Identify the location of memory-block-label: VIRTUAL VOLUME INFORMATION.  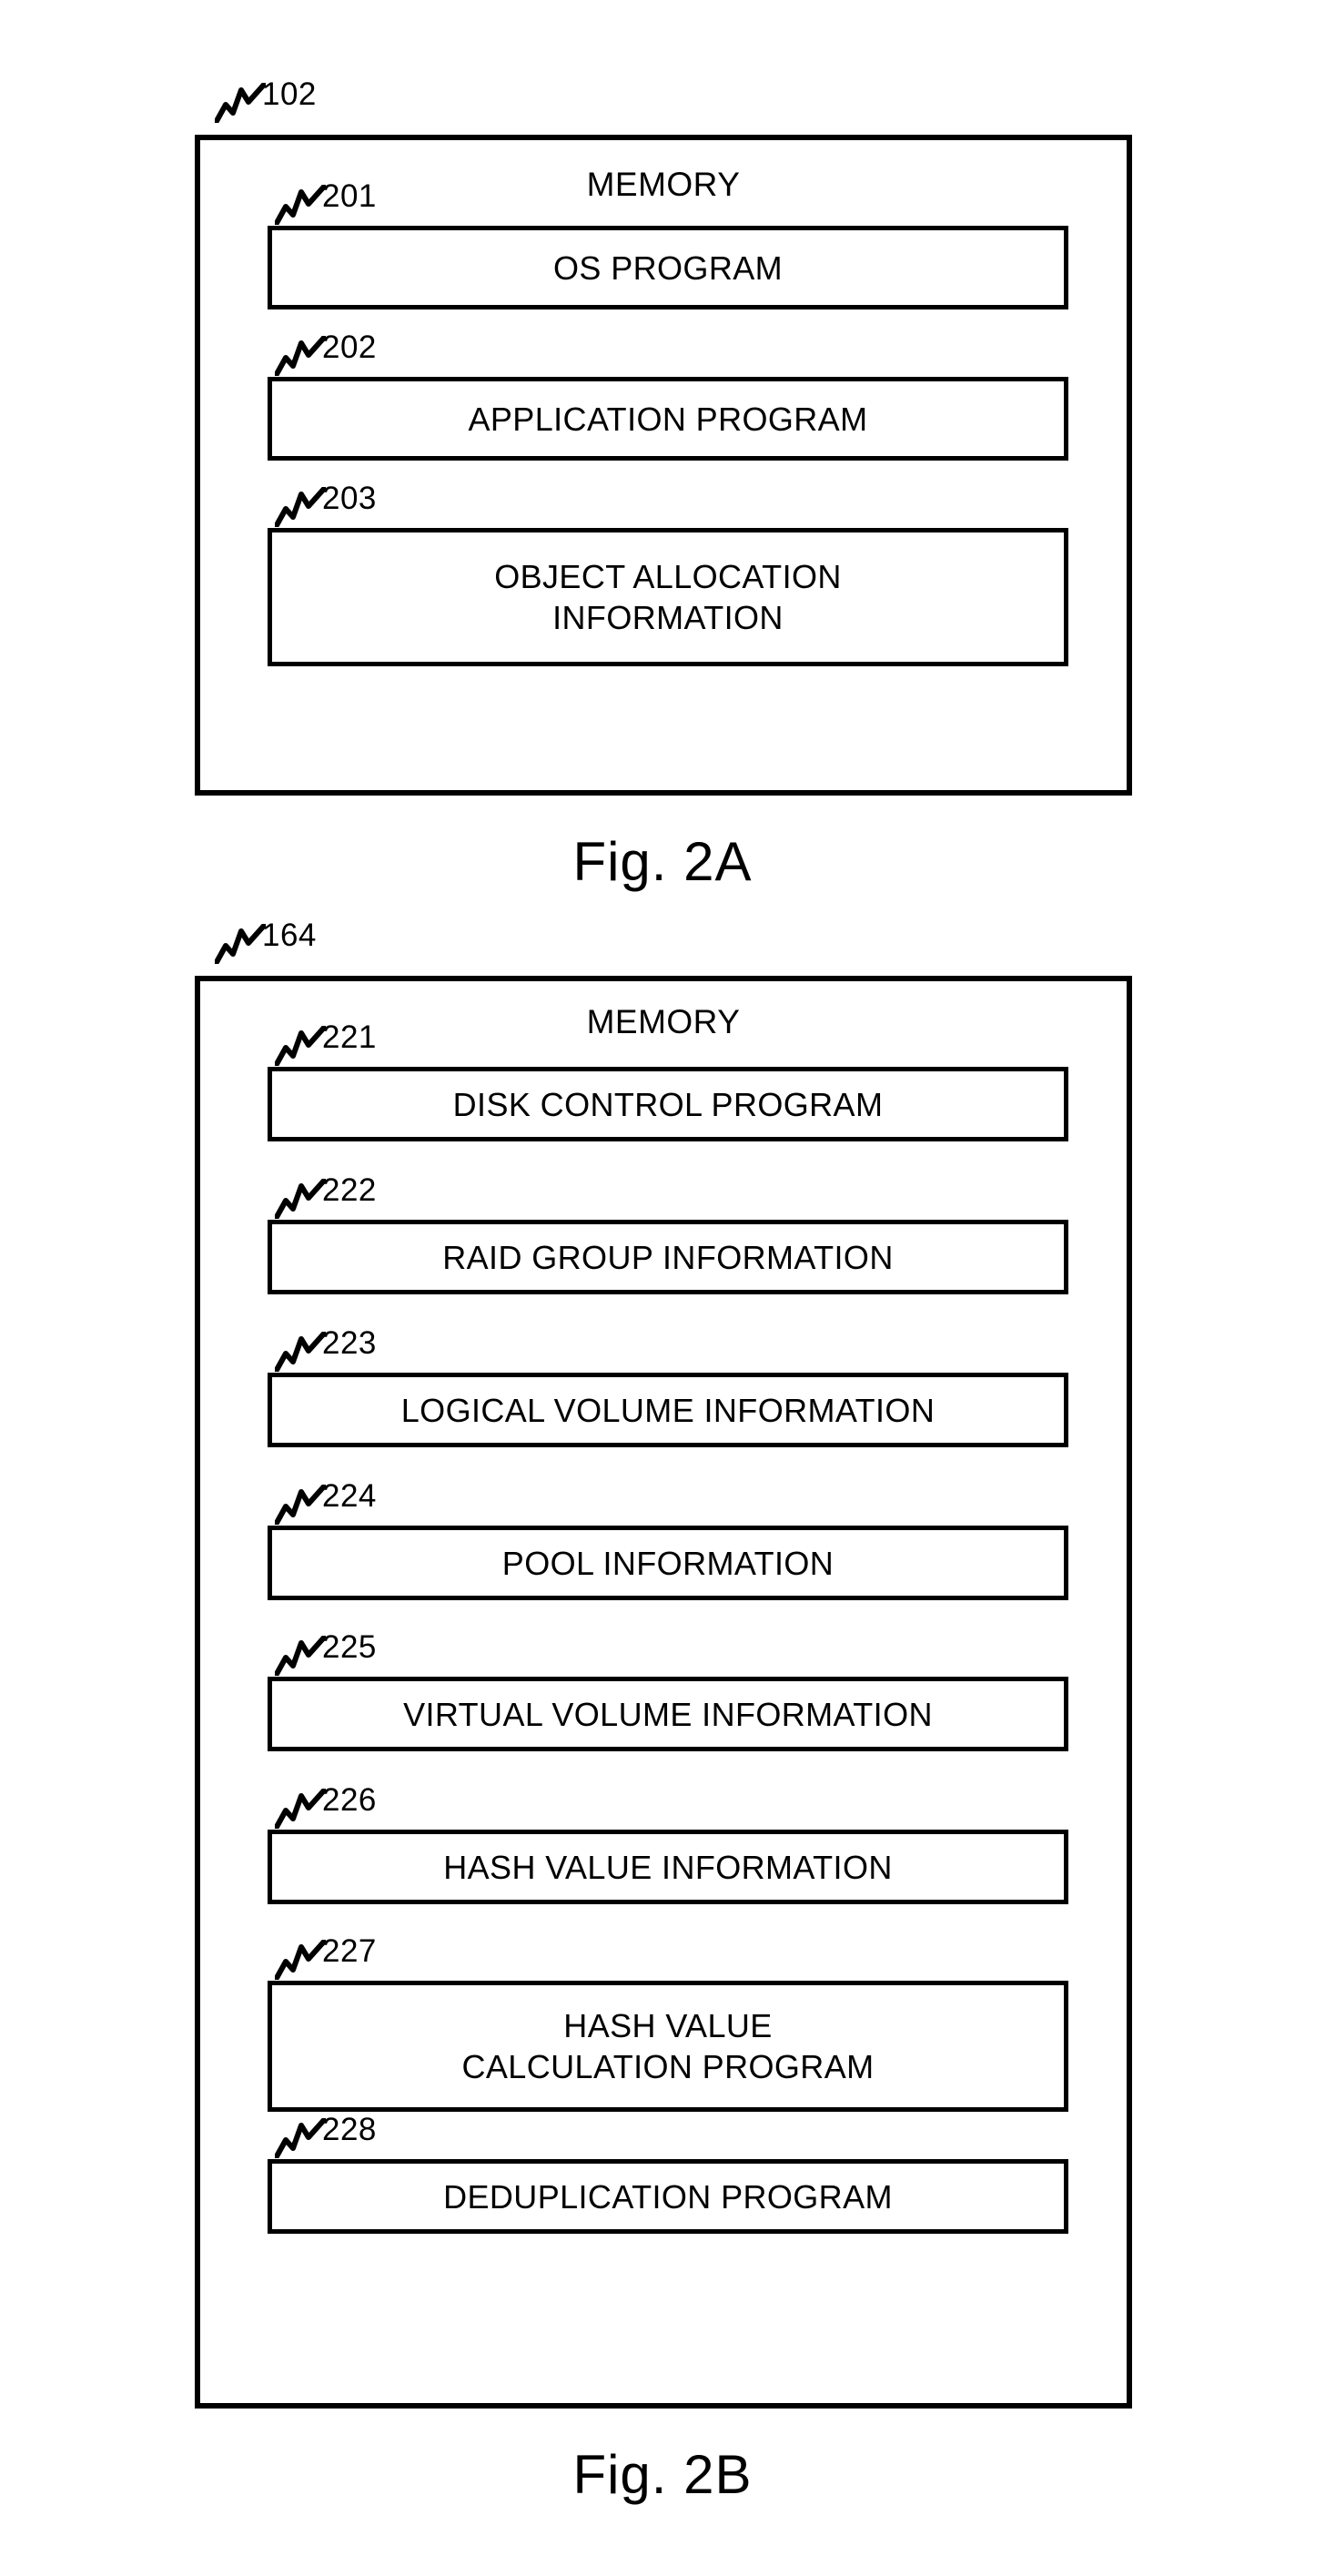
(668, 1714).